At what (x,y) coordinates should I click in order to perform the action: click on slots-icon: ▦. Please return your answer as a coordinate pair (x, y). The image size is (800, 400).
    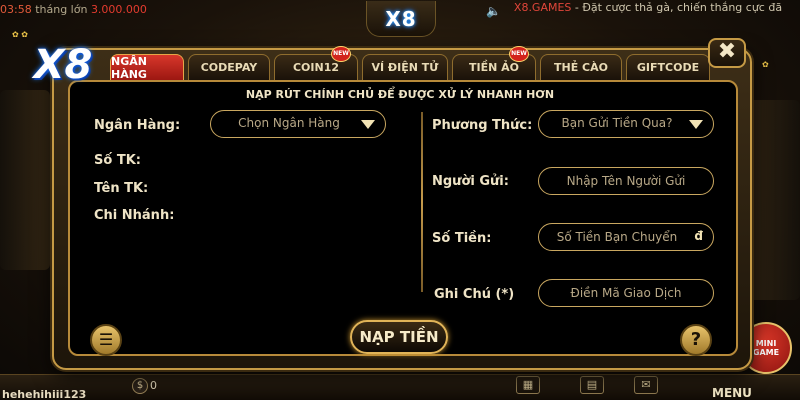
    Looking at the image, I should click on (528, 385).